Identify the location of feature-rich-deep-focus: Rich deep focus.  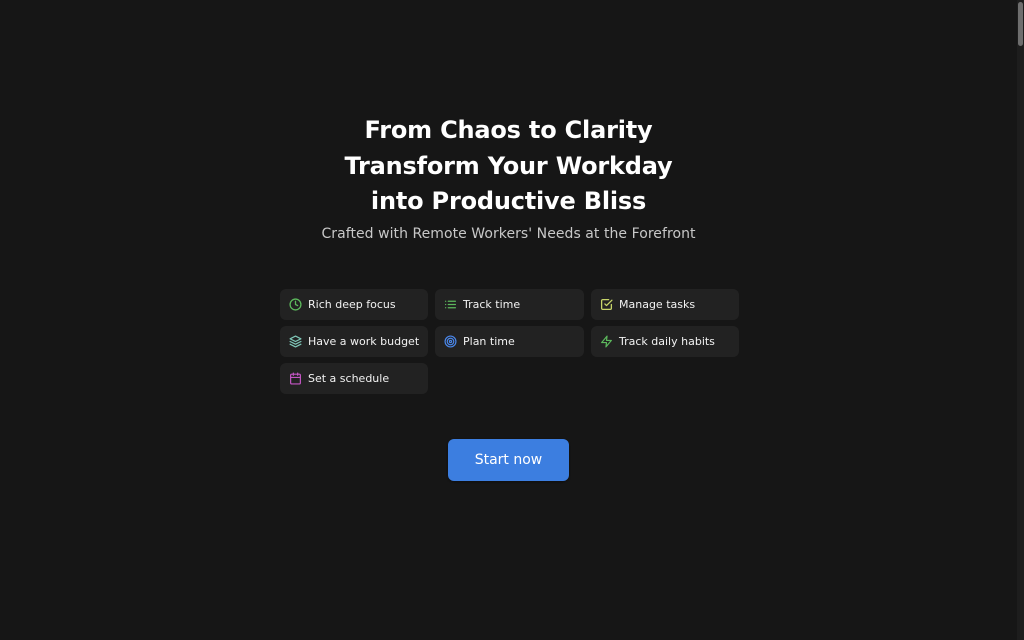
(354, 304).